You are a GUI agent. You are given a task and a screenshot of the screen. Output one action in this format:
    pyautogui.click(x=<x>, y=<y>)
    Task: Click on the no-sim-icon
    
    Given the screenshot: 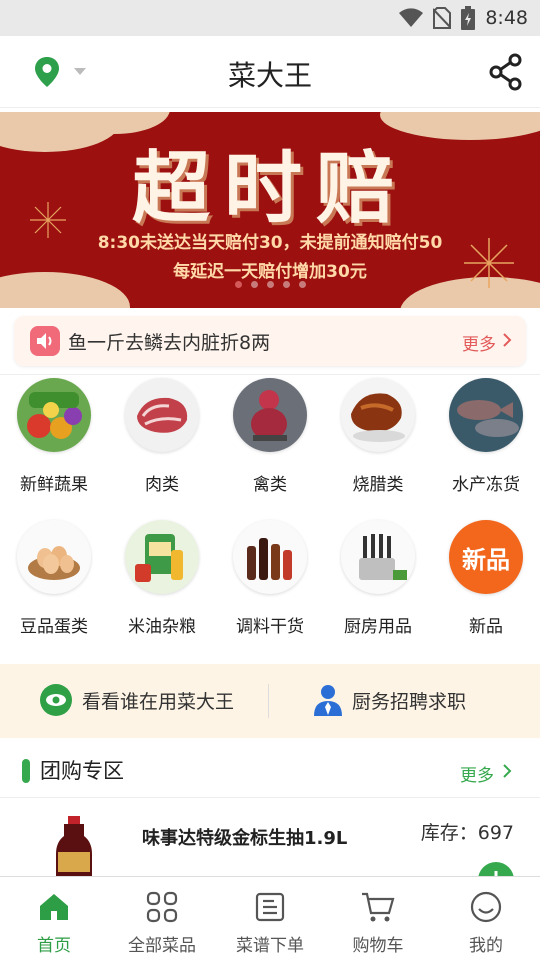 What is the action you would take?
    pyautogui.click(x=442, y=18)
    